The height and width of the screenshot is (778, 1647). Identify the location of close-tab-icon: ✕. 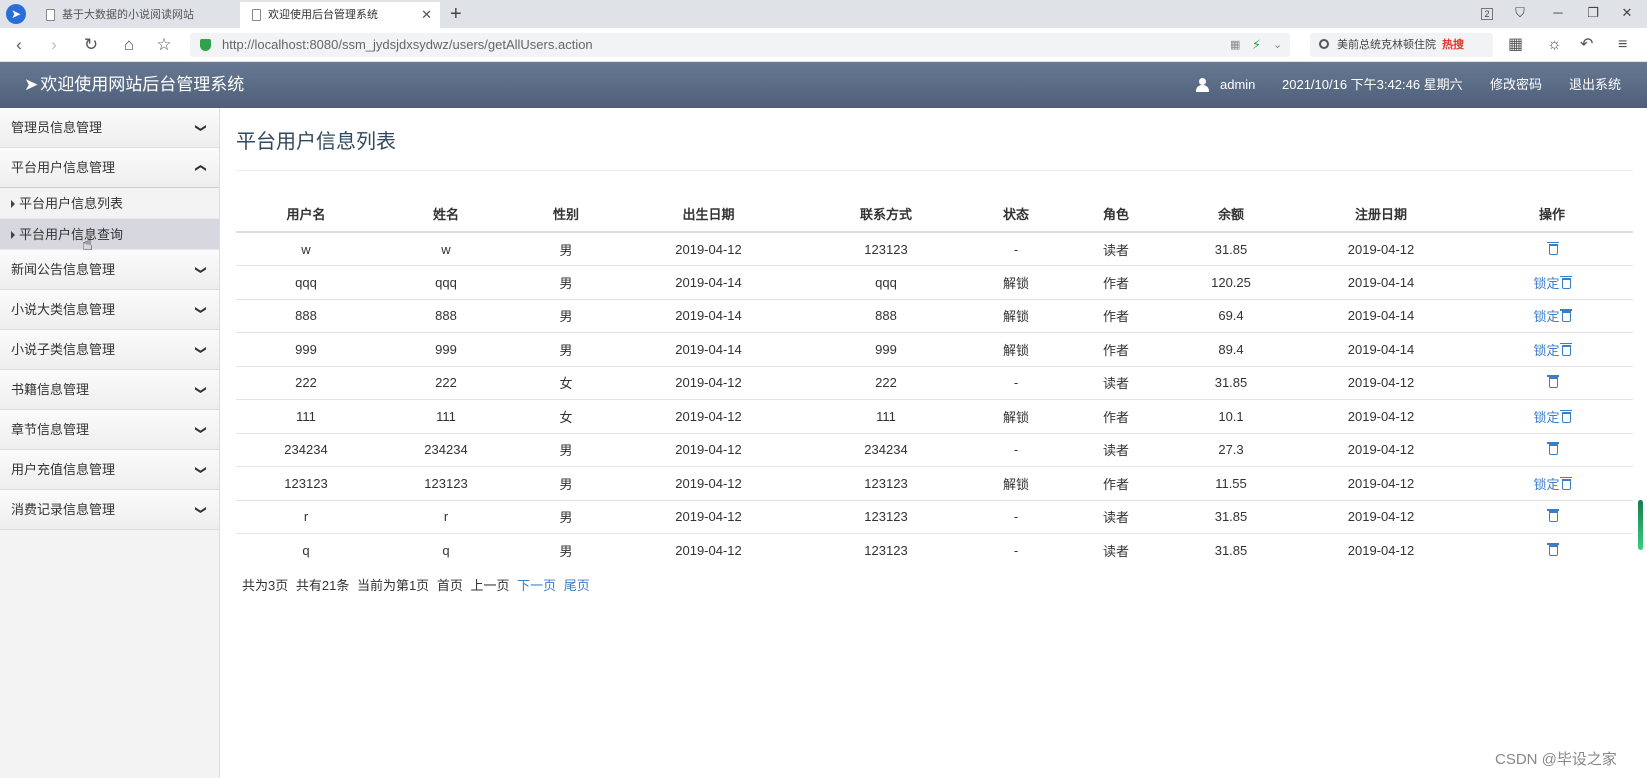
(426, 15).